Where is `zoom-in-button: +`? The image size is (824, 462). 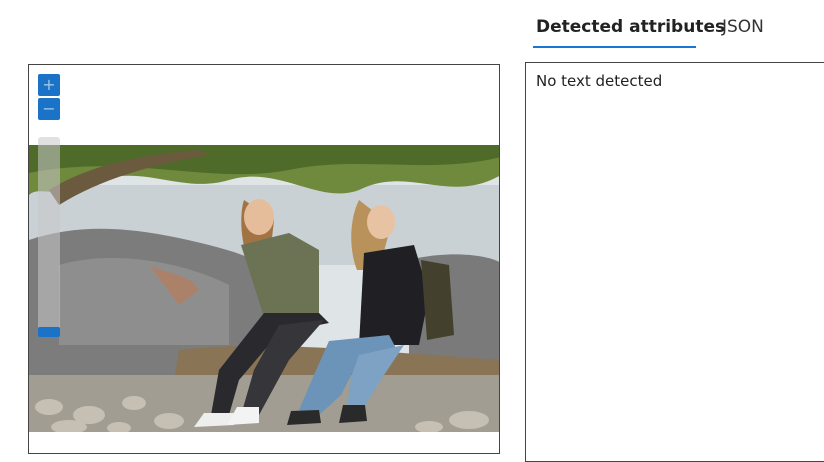
zoom-in-button: + is located at coordinates (49, 85).